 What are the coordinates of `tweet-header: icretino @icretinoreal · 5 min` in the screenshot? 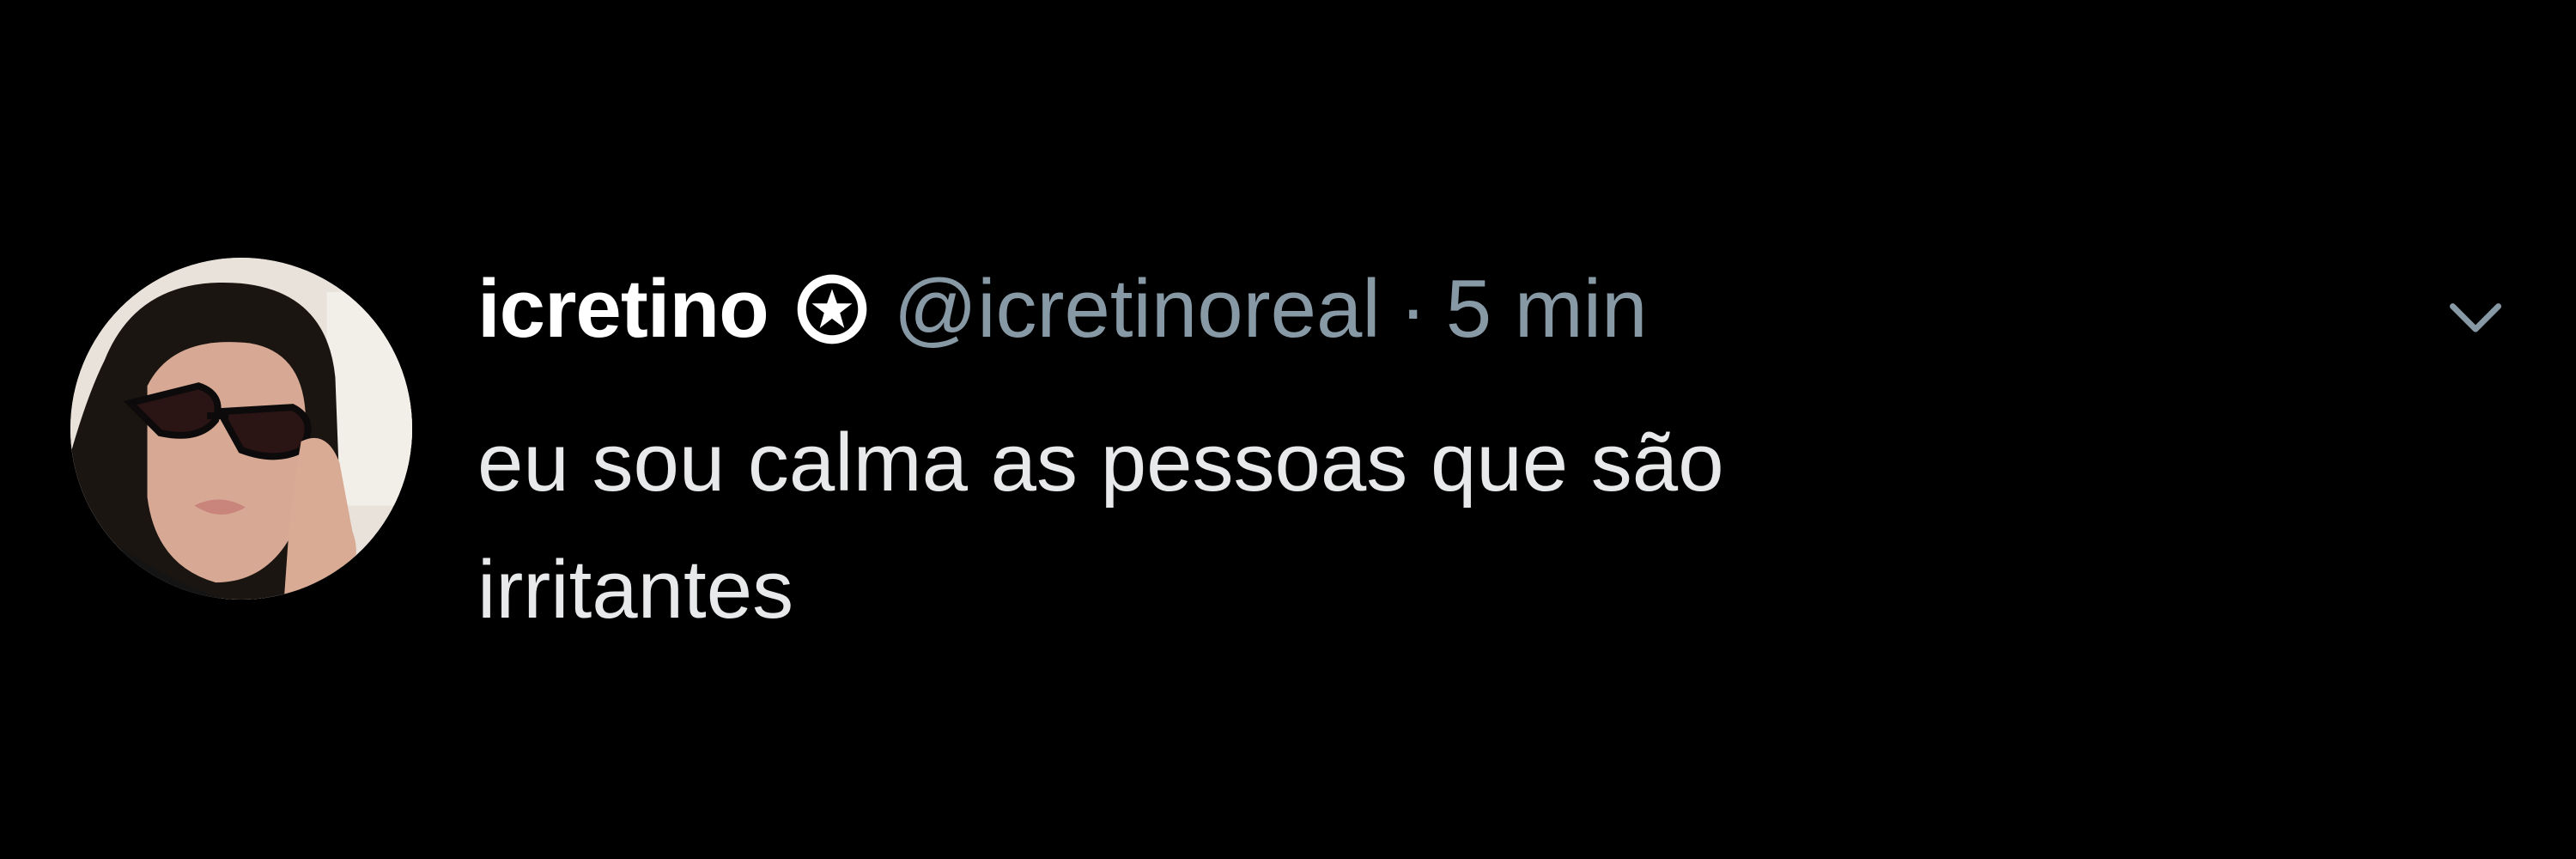 It's located at (1062, 309).